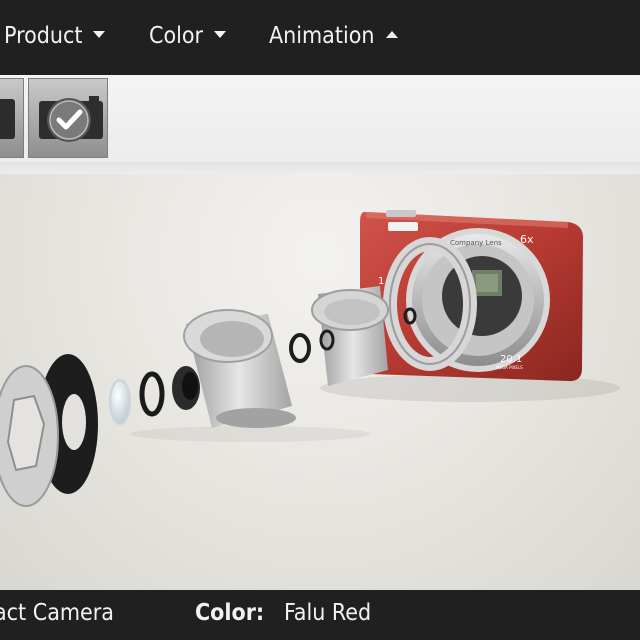  I want to click on svg-text: 20.1, so click(511, 359).